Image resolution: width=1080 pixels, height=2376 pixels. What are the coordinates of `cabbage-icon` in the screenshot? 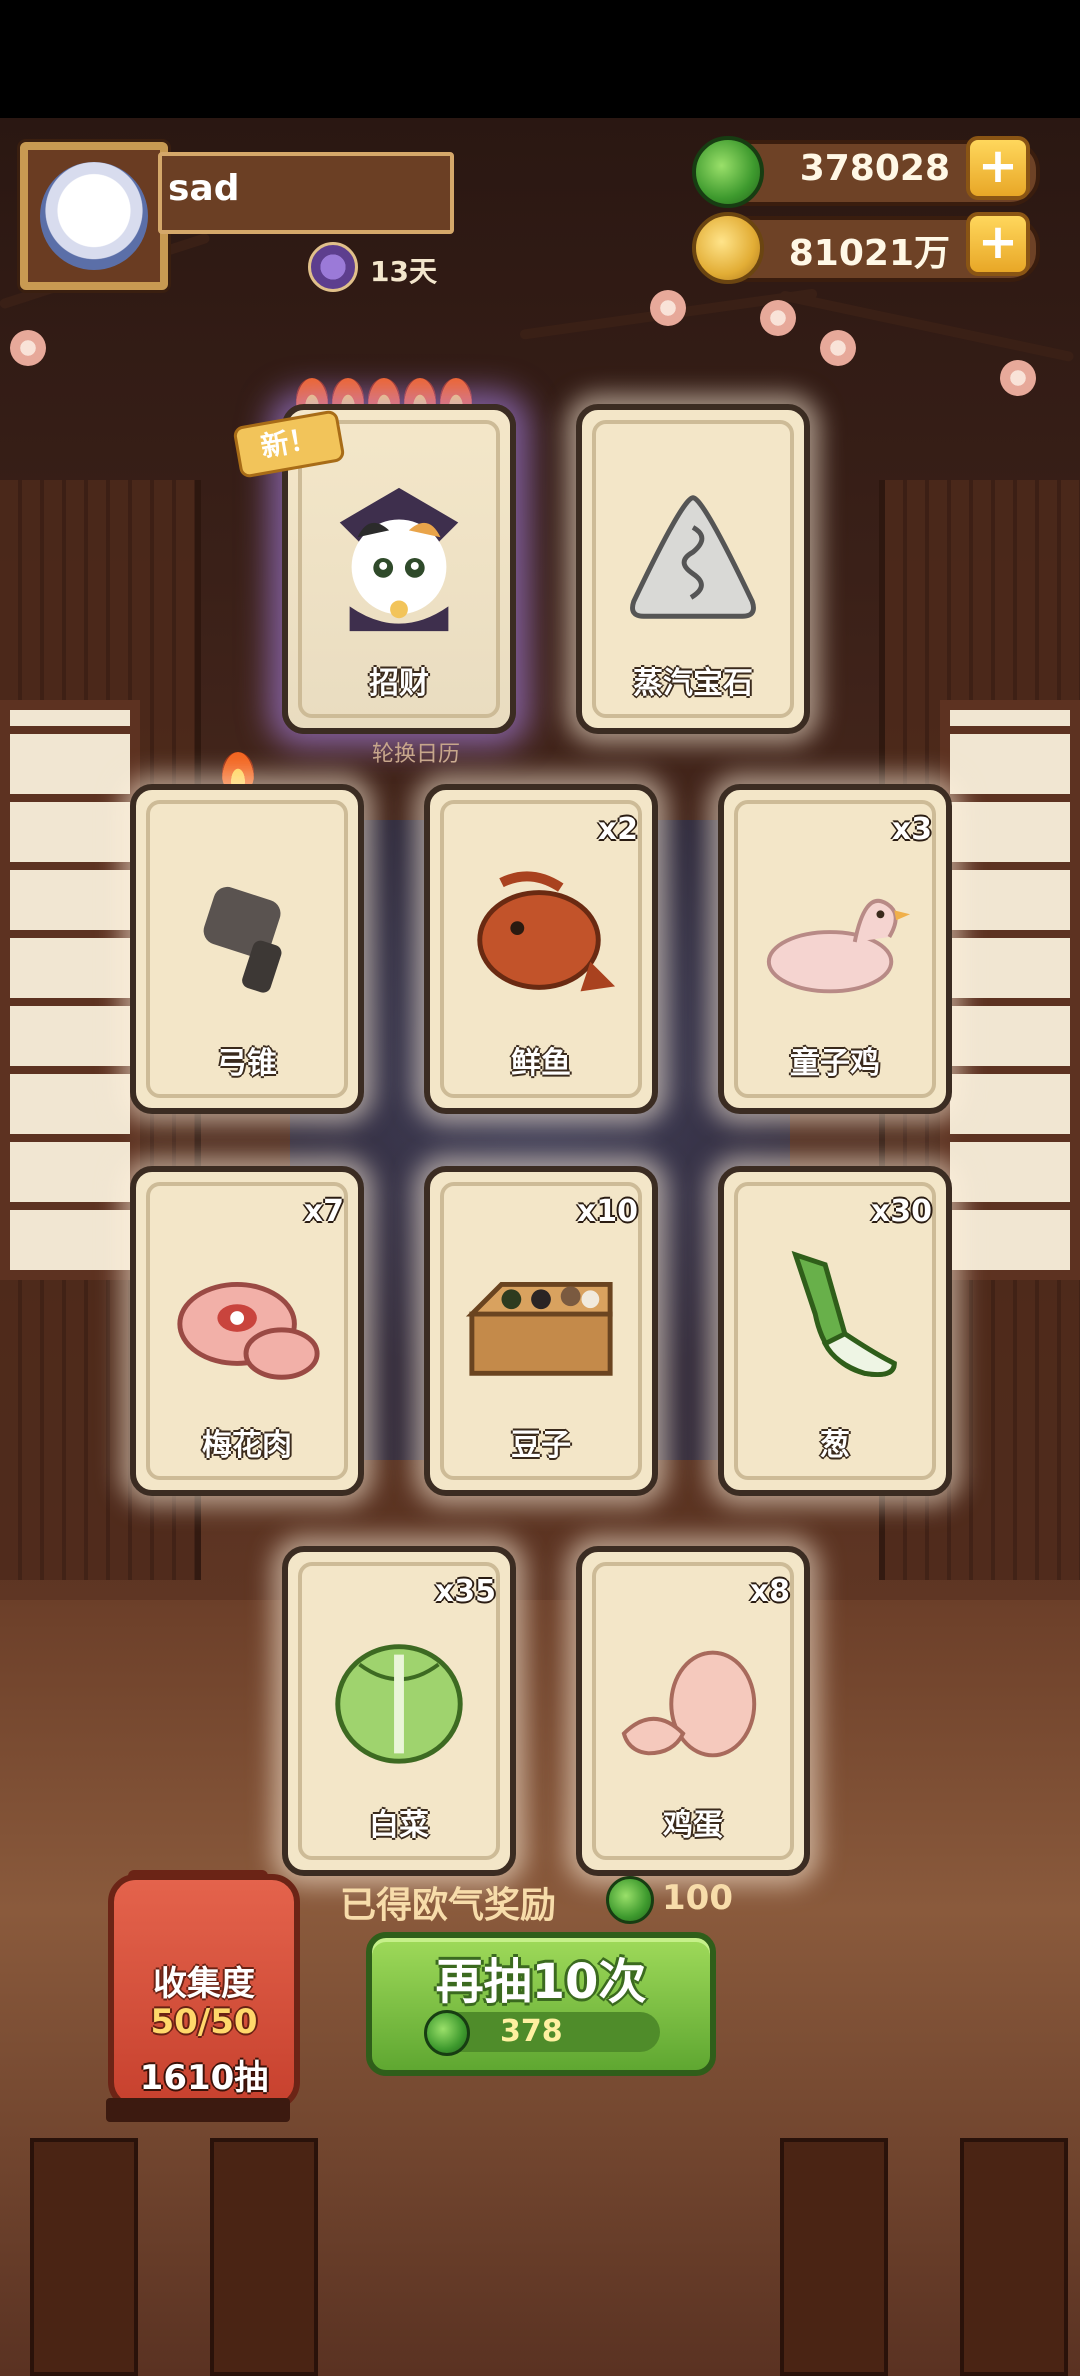 It's located at (399, 1704).